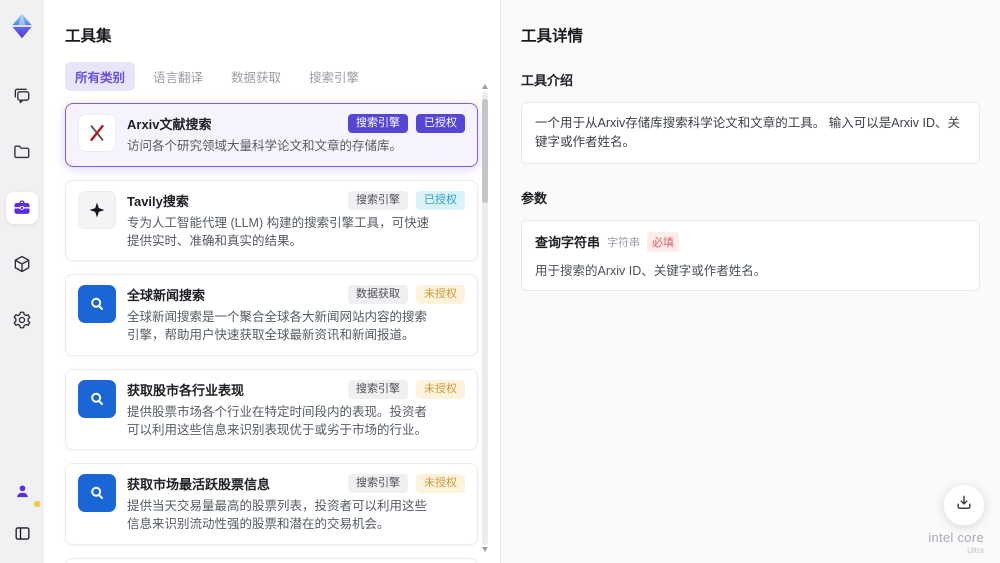 The height and width of the screenshot is (563, 1000). I want to click on details-title: 工具详情, so click(552, 36).